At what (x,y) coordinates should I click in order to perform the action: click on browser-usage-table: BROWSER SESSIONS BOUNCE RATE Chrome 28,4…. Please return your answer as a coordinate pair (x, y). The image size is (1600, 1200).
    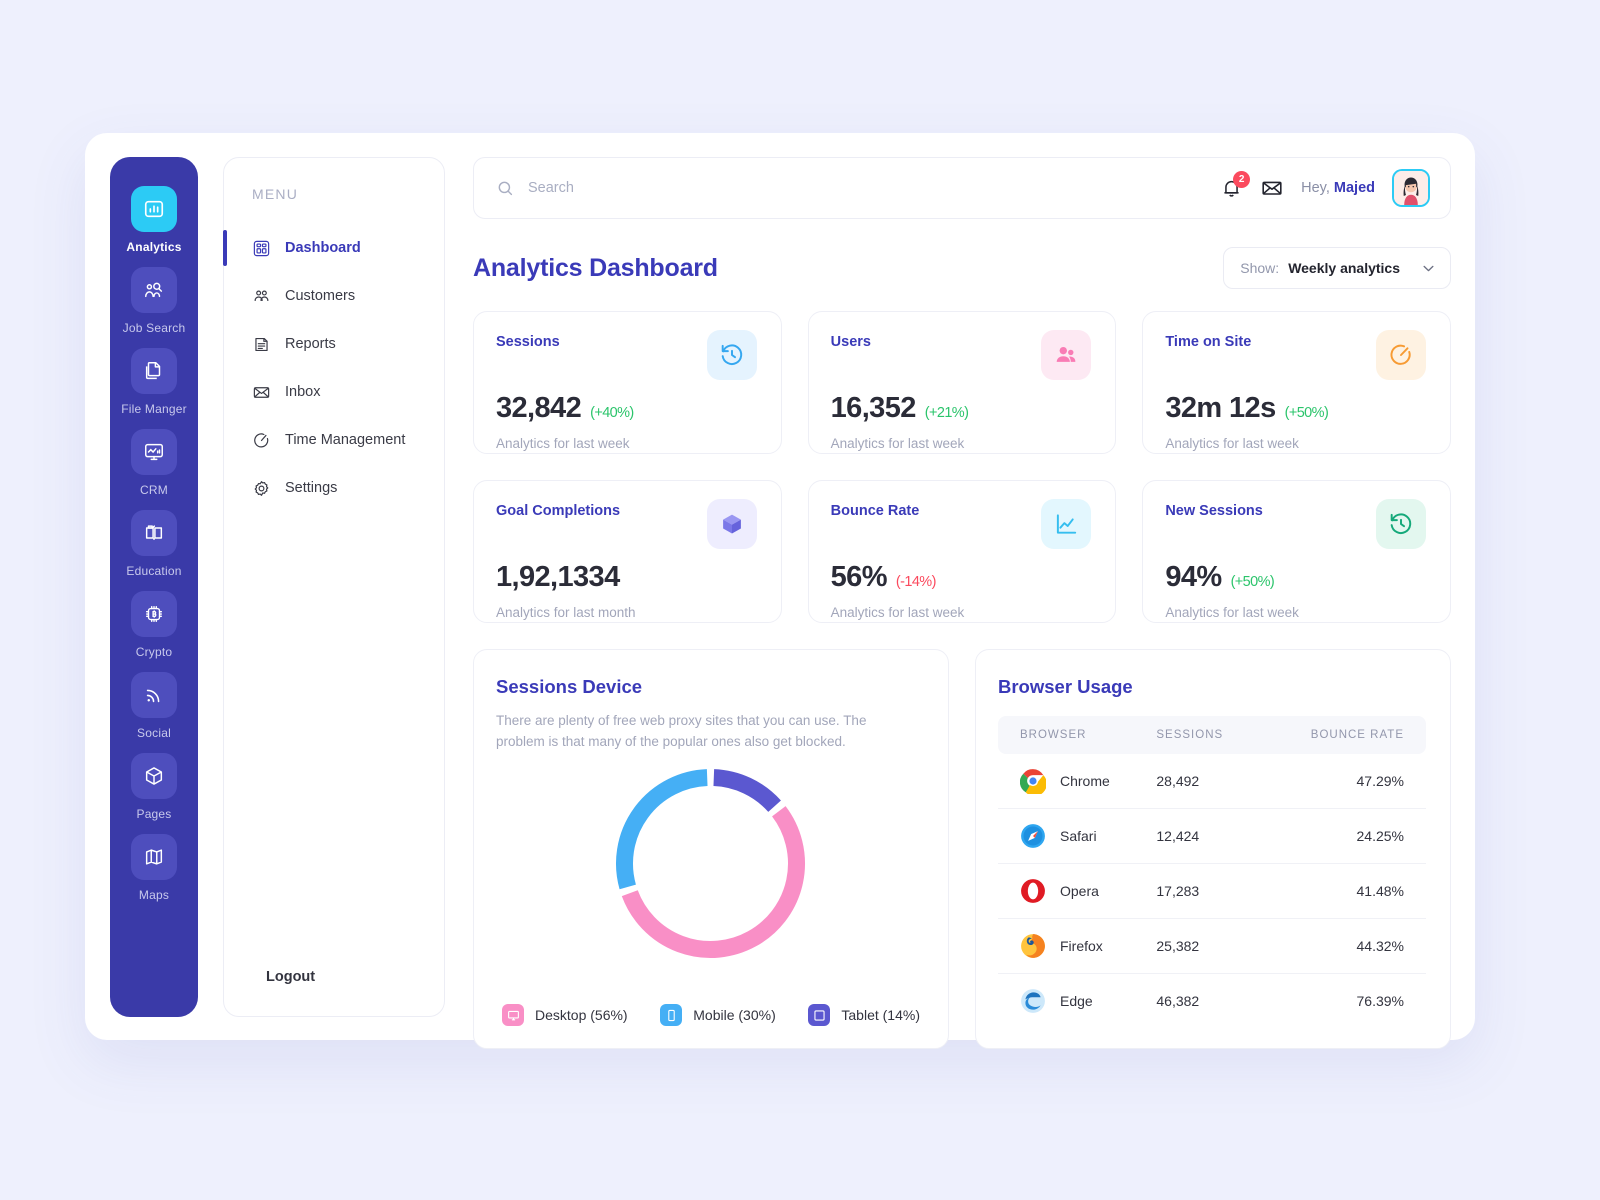
    Looking at the image, I should click on (1212, 872).